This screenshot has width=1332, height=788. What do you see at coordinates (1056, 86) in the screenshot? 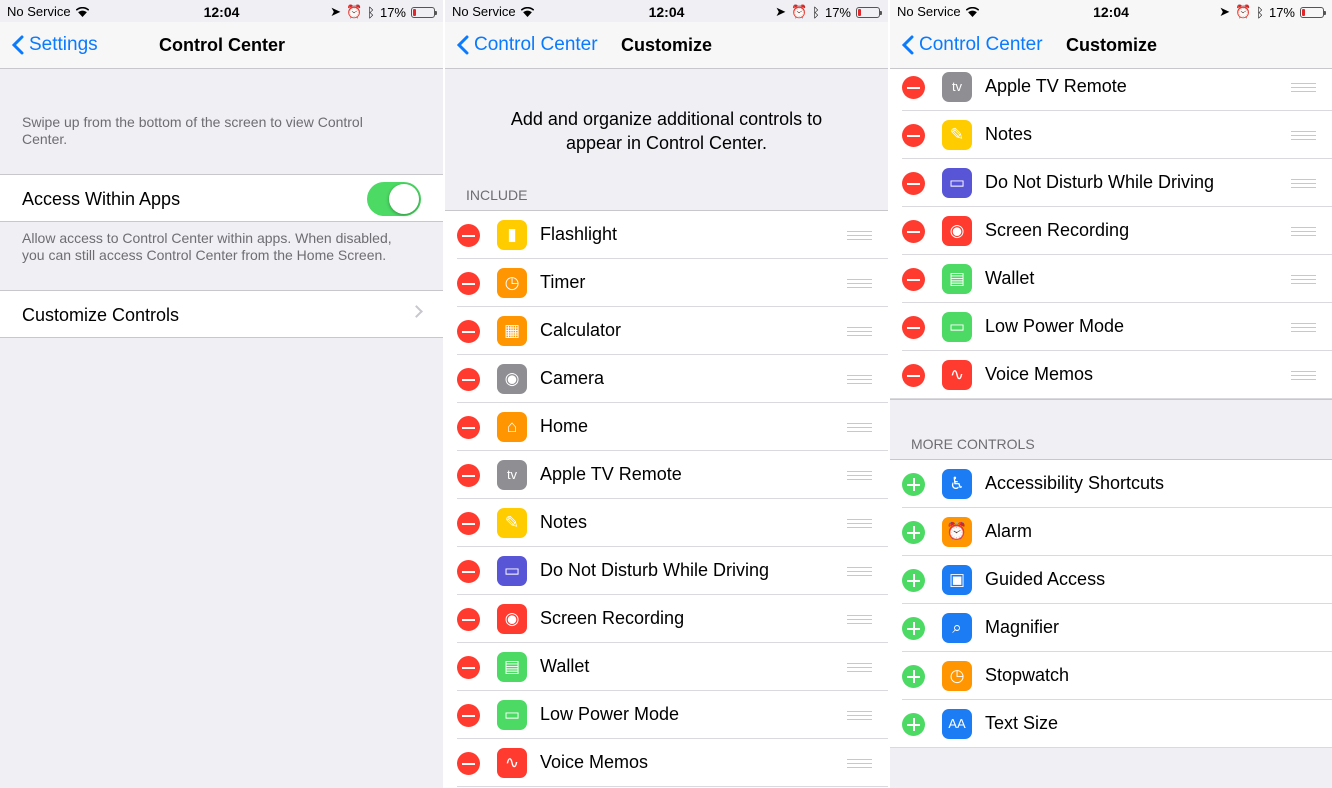
I see `control-label: Apple TV Remote` at bounding box center [1056, 86].